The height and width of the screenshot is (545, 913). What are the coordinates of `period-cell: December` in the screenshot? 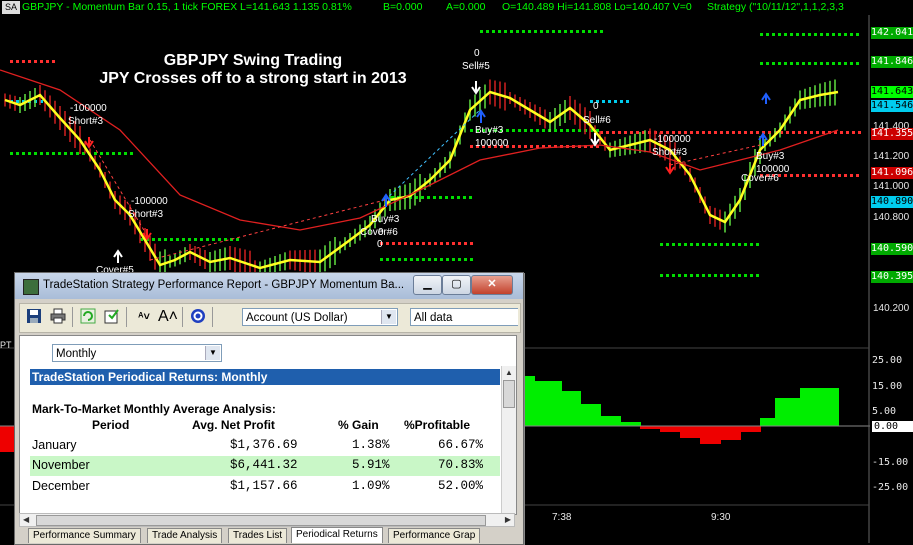 It's located at (61, 486).